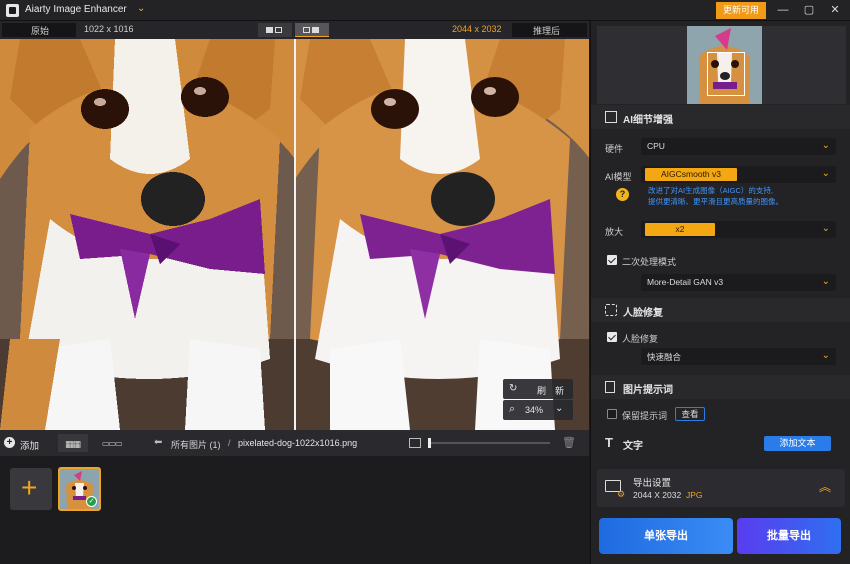 Image resolution: width=850 pixels, height=564 pixels. Describe the element at coordinates (614, 232) in the screenshot. I see `scale-label: 放大` at that location.